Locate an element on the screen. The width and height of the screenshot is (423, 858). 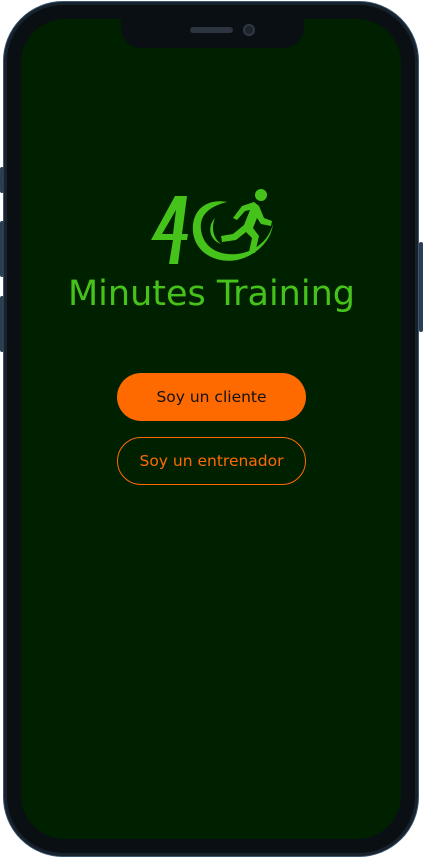
speaker-grille is located at coordinates (211, 30).